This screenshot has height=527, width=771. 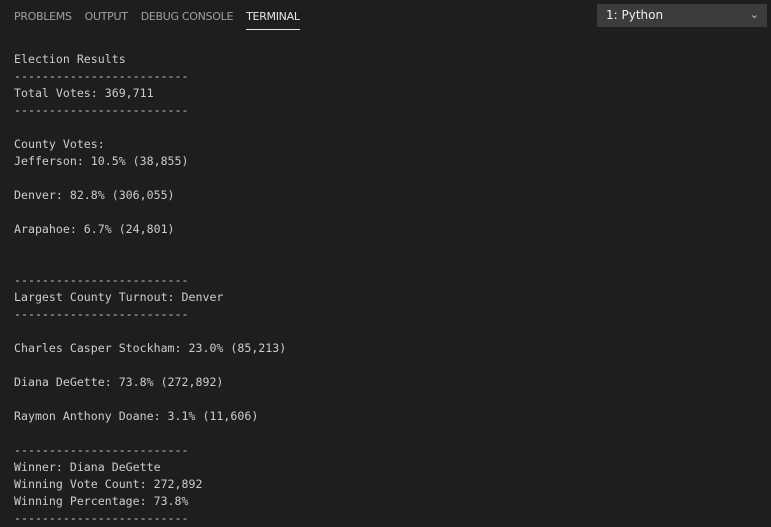 What do you see at coordinates (101, 501) in the screenshot?
I see `terminal-line: Winning Percentage: 73.8%` at bounding box center [101, 501].